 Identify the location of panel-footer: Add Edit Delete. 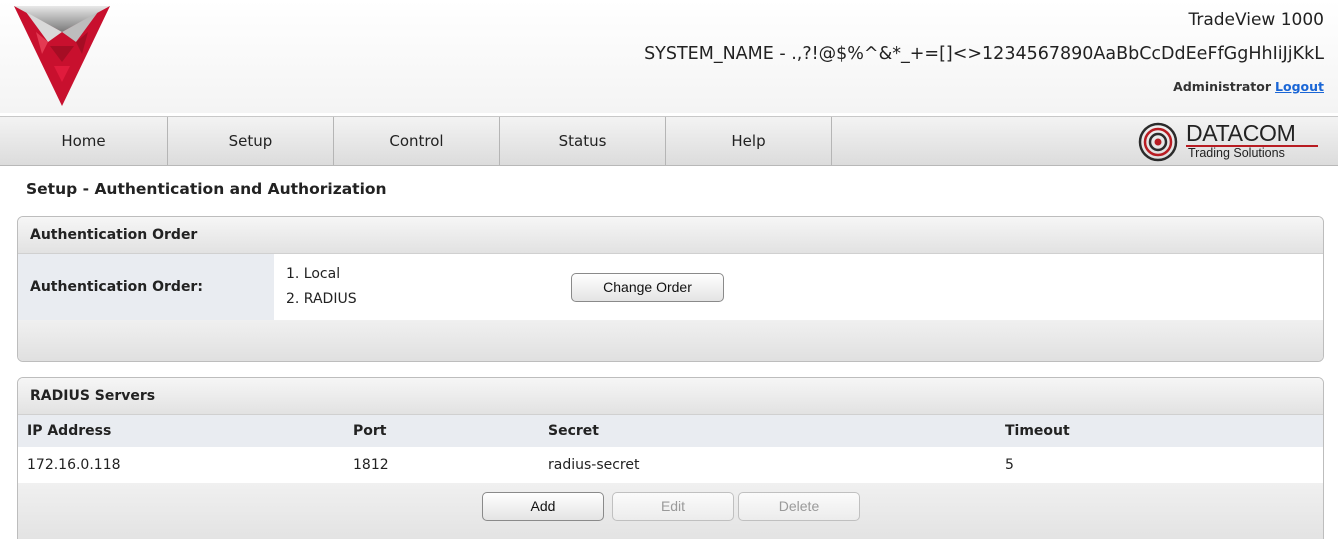
(670, 511).